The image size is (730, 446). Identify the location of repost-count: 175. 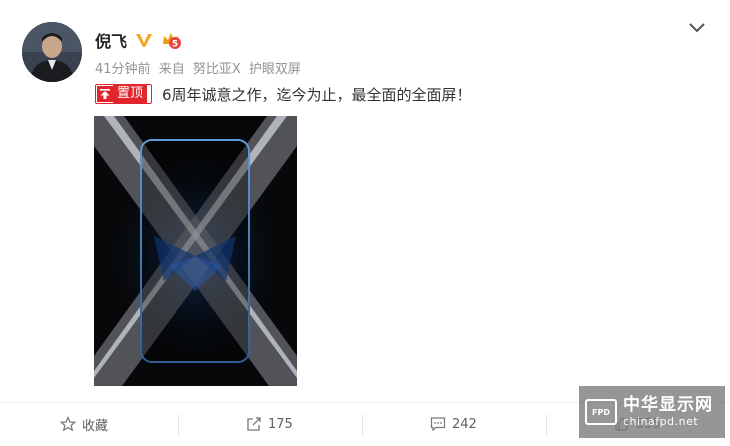
(280, 424).